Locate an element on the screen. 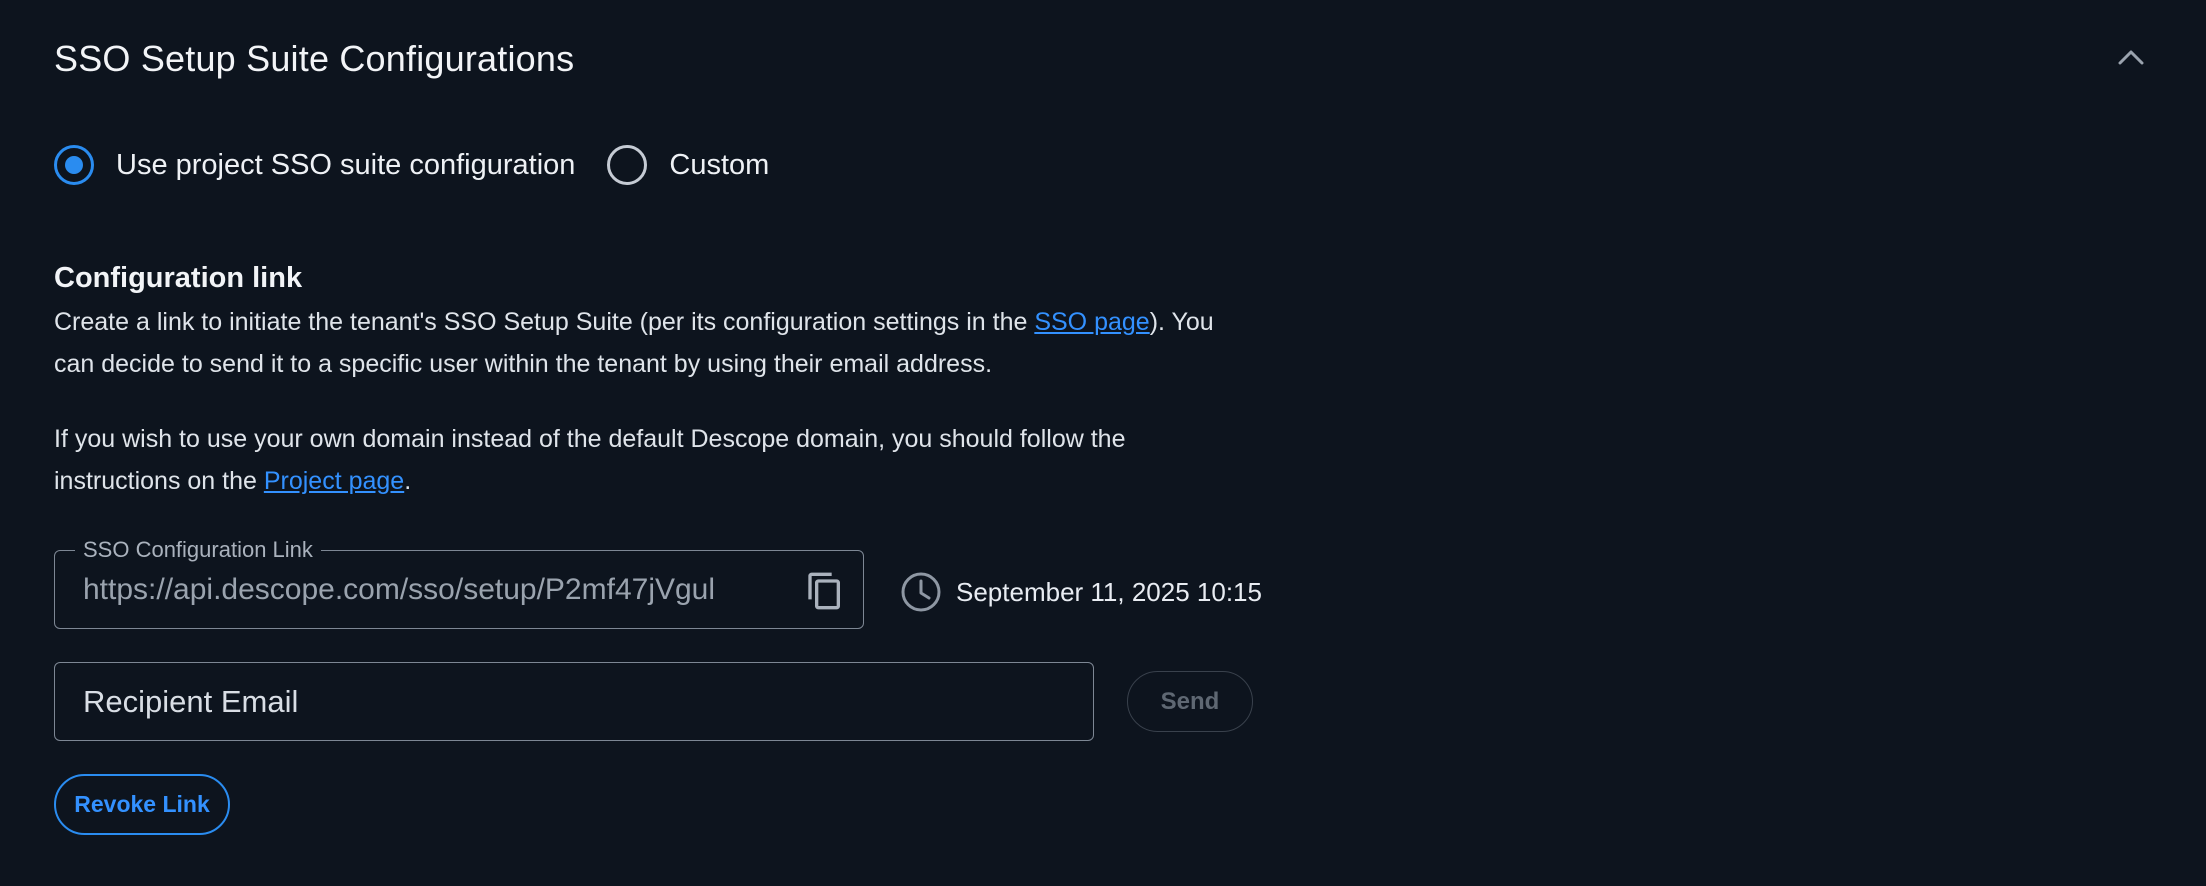 This screenshot has height=886, width=2206. radio-checked-icon is located at coordinates (74, 165).